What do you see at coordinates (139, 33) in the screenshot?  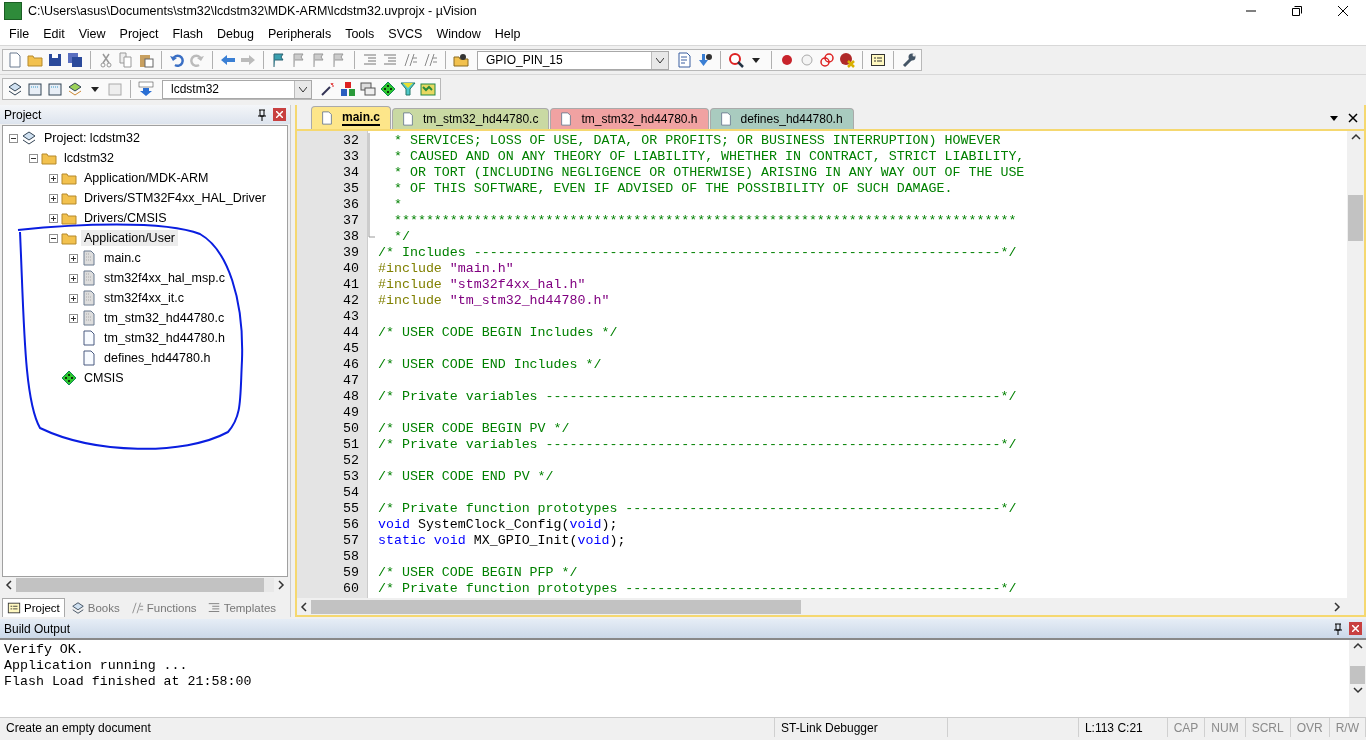 I see `menu-item: Project` at bounding box center [139, 33].